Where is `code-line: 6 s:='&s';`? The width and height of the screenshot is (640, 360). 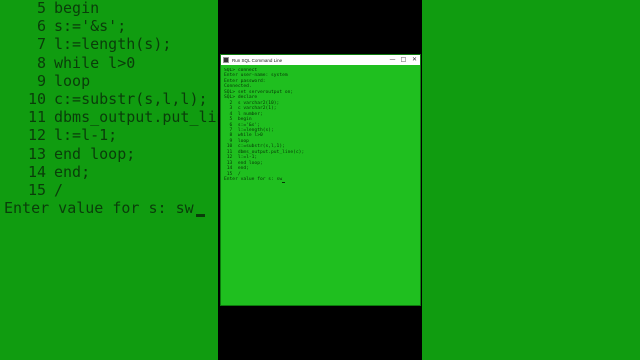
code-line: 6 s:='&s'; is located at coordinates (66, 26).